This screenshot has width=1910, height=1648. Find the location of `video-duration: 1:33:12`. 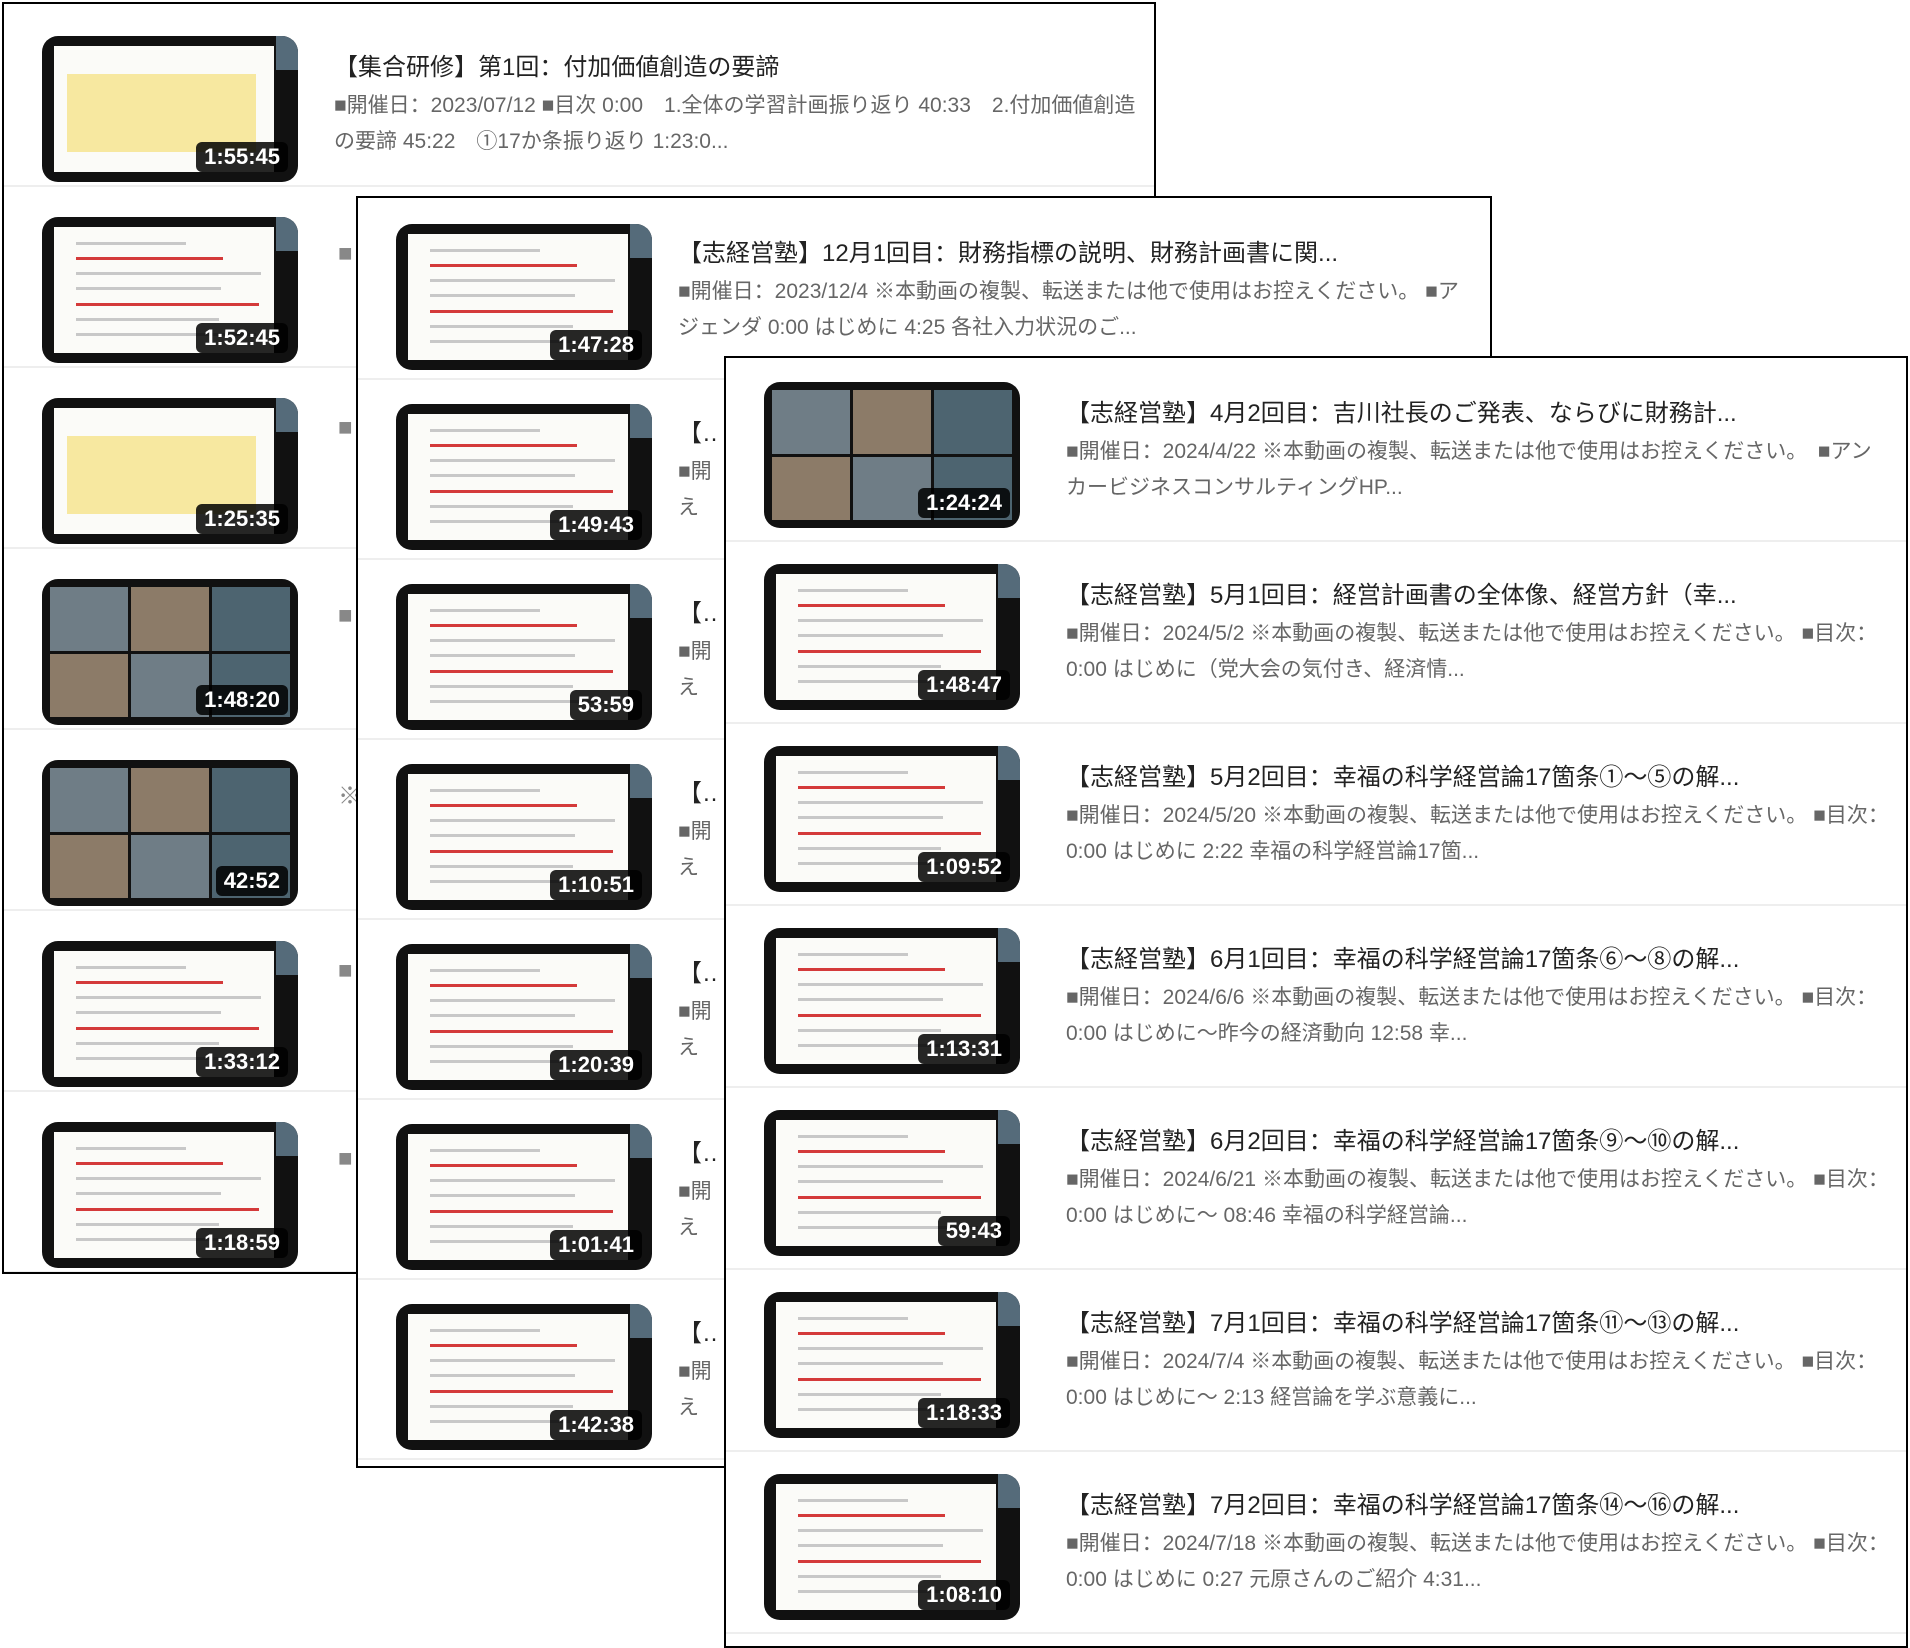

video-duration: 1:33:12 is located at coordinates (242, 1062).